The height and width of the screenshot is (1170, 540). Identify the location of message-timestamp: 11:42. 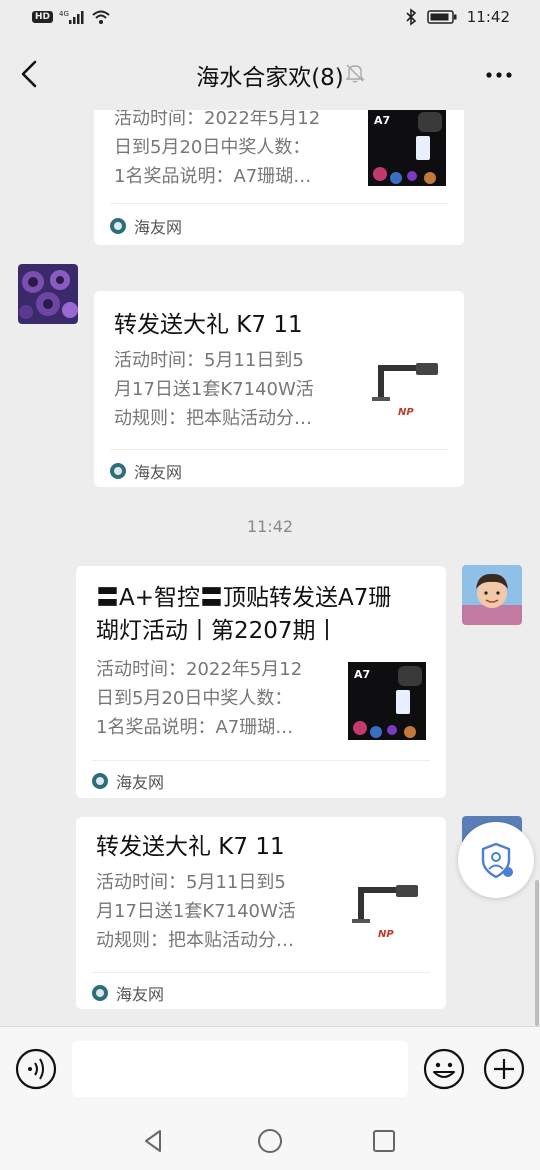
(270, 526).